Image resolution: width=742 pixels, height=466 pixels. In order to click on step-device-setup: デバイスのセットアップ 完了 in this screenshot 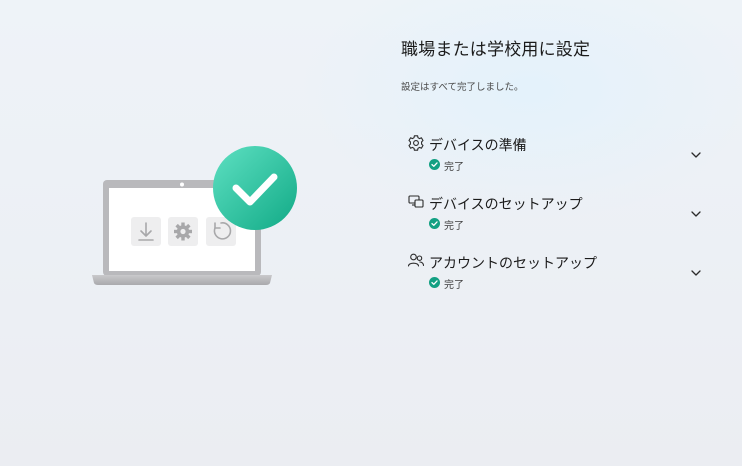, I will do `click(556, 217)`.